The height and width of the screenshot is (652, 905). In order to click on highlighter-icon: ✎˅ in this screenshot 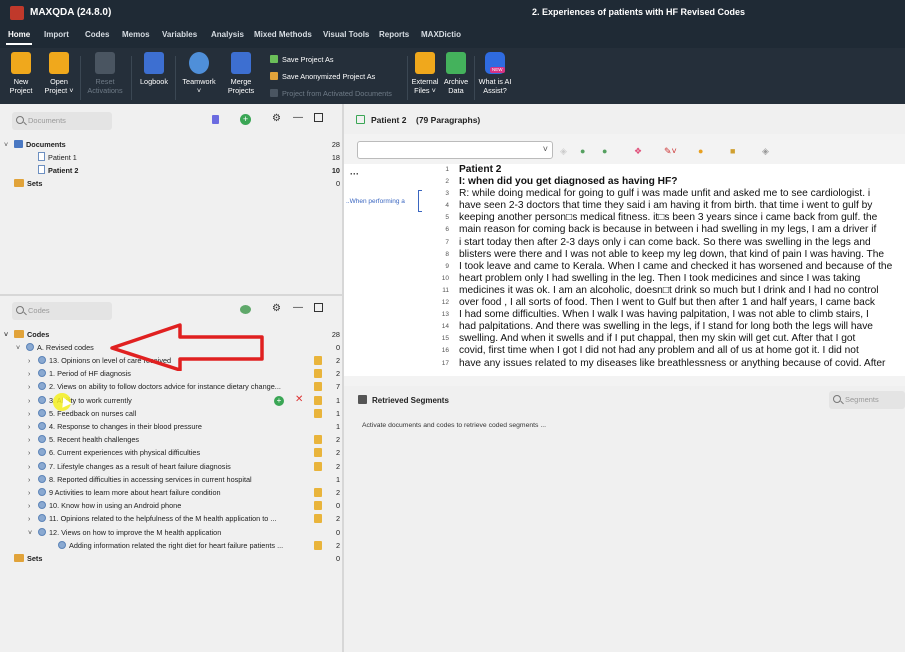, I will do `click(670, 151)`.